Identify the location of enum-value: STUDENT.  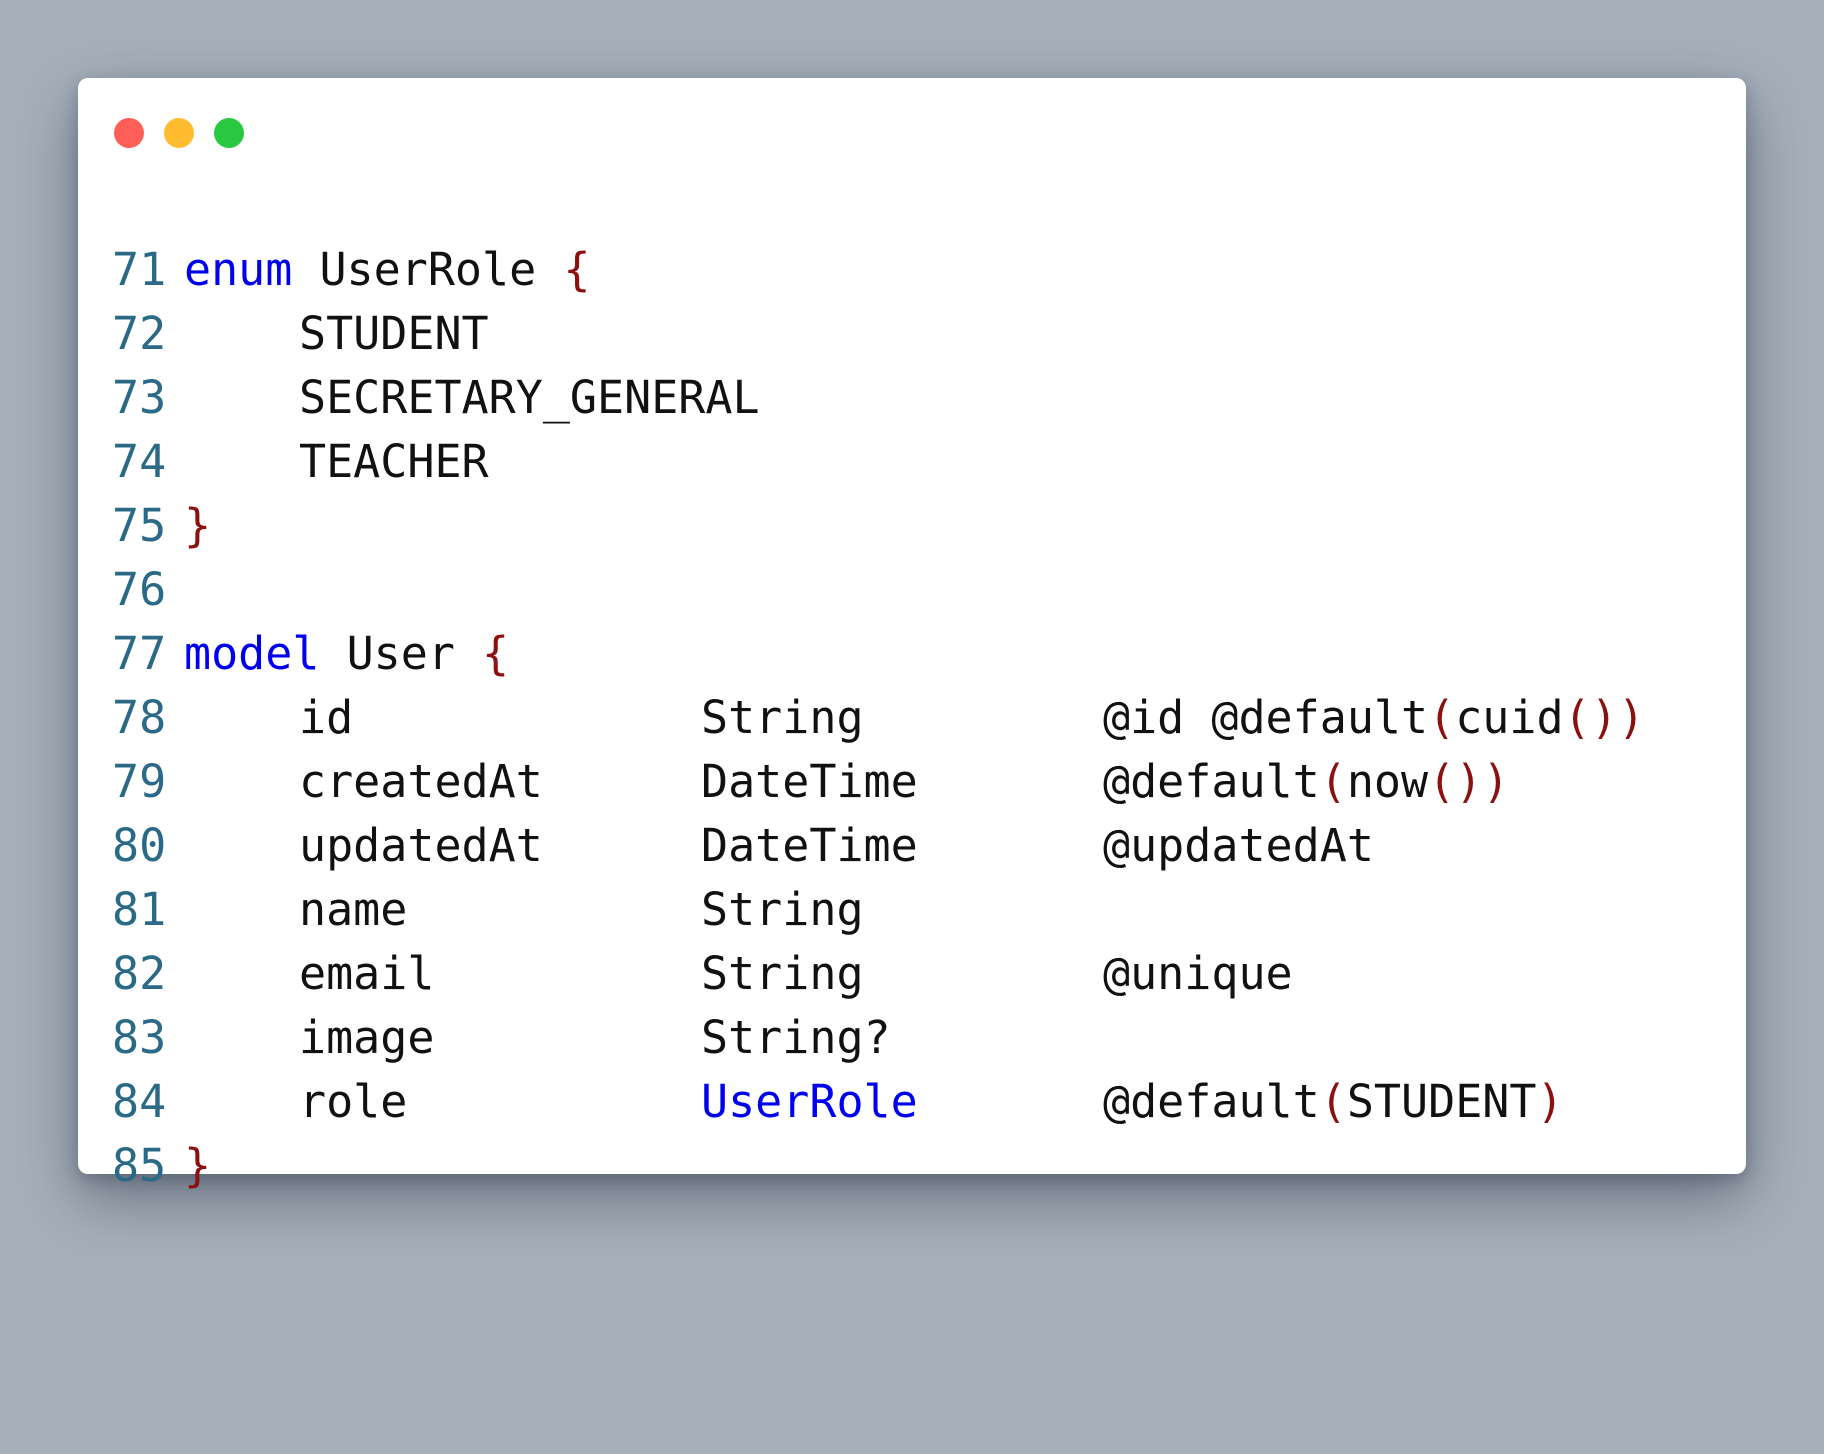
(394, 333).